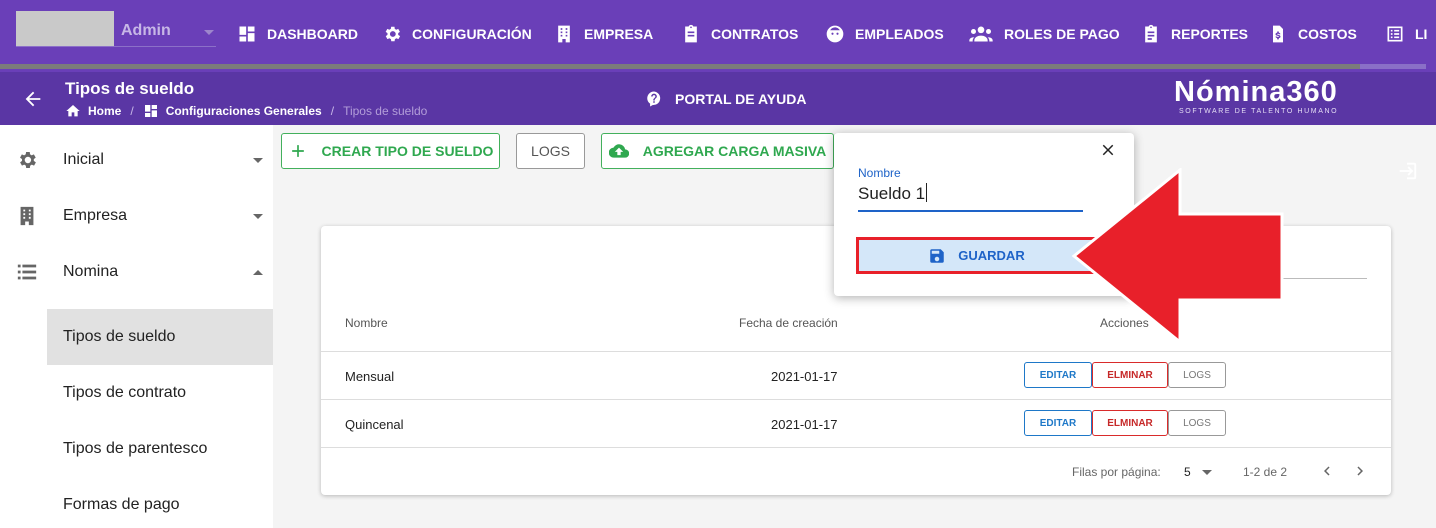 The height and width of the screenshot is (528, 1436). I want to click on chevron-left-icon, so click(1327, 471).